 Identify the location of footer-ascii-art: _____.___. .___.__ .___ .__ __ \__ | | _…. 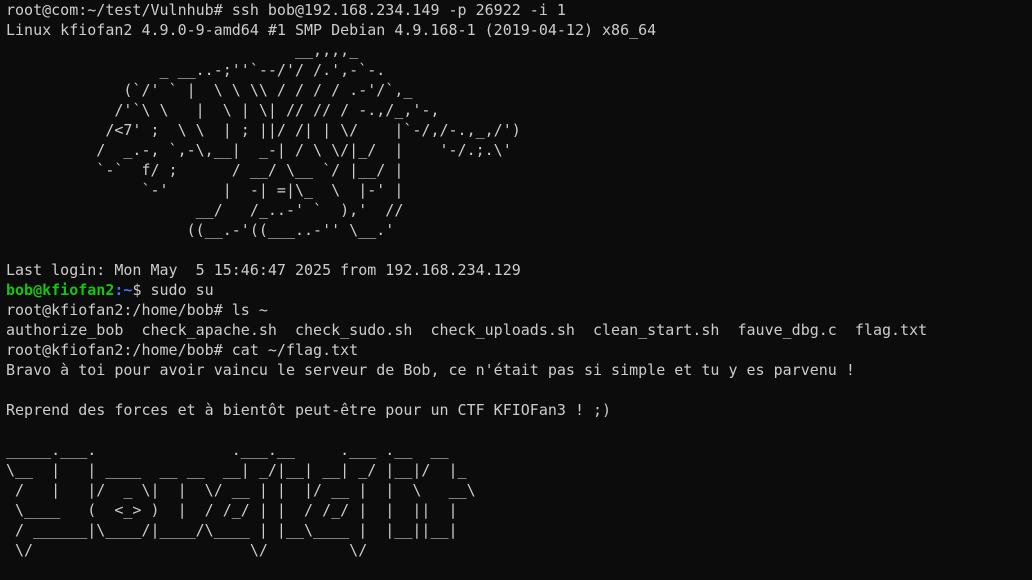
(241, 500).